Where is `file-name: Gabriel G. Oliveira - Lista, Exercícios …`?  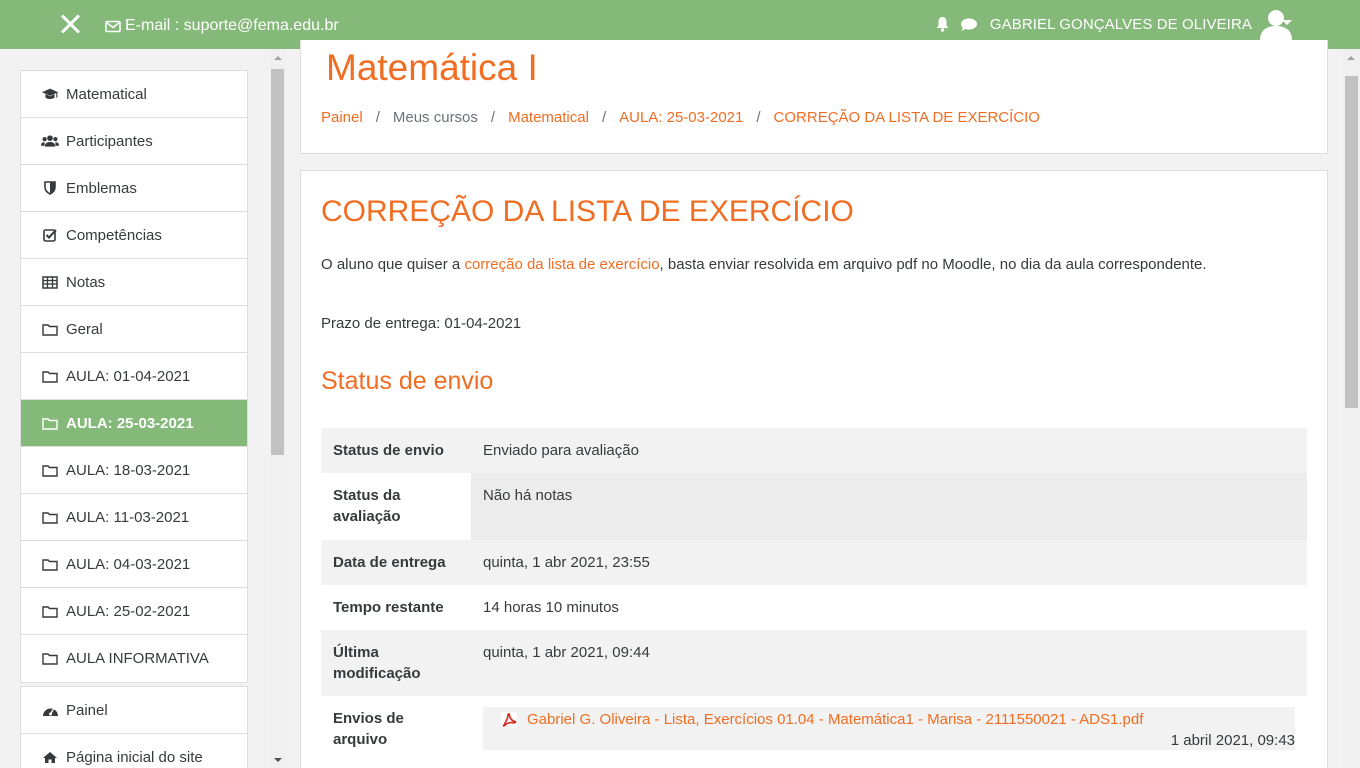 file-name: Gabriel G. Oliveira - Lista, Exercícios … is located at coordinates (835, 719).